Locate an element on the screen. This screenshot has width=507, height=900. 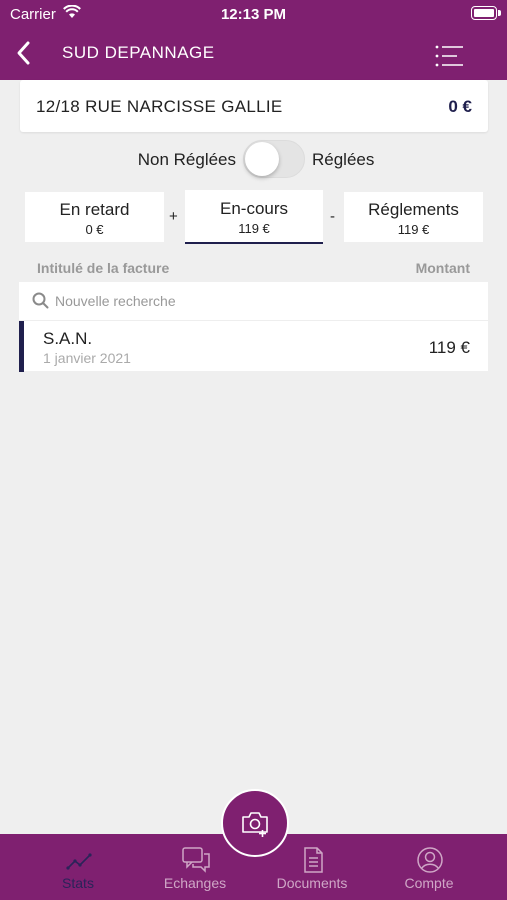
tab-stats: Stats is located at coordinates (78, 867).